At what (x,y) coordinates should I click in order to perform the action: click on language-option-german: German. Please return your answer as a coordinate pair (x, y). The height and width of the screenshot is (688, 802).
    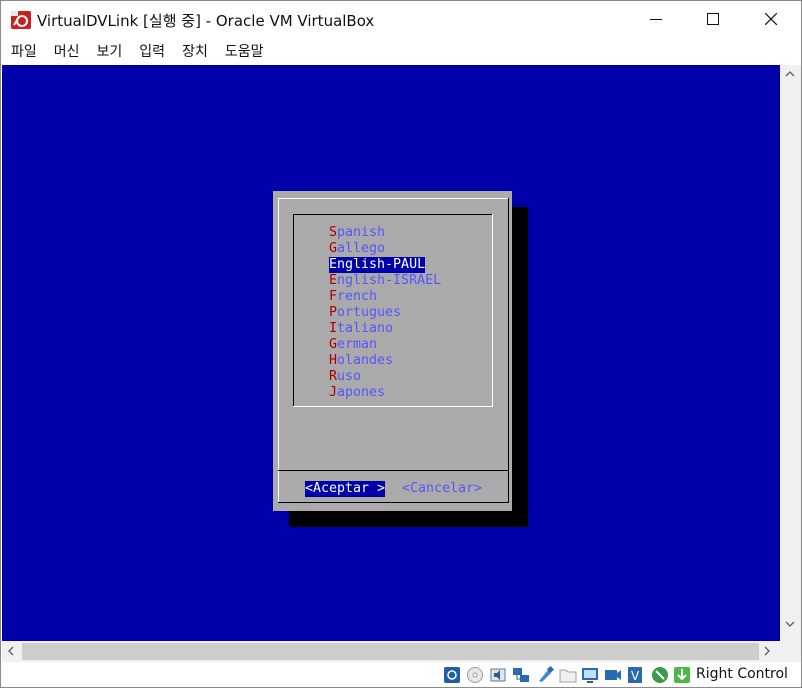
    Looking at the image, I should click on (353, 345).